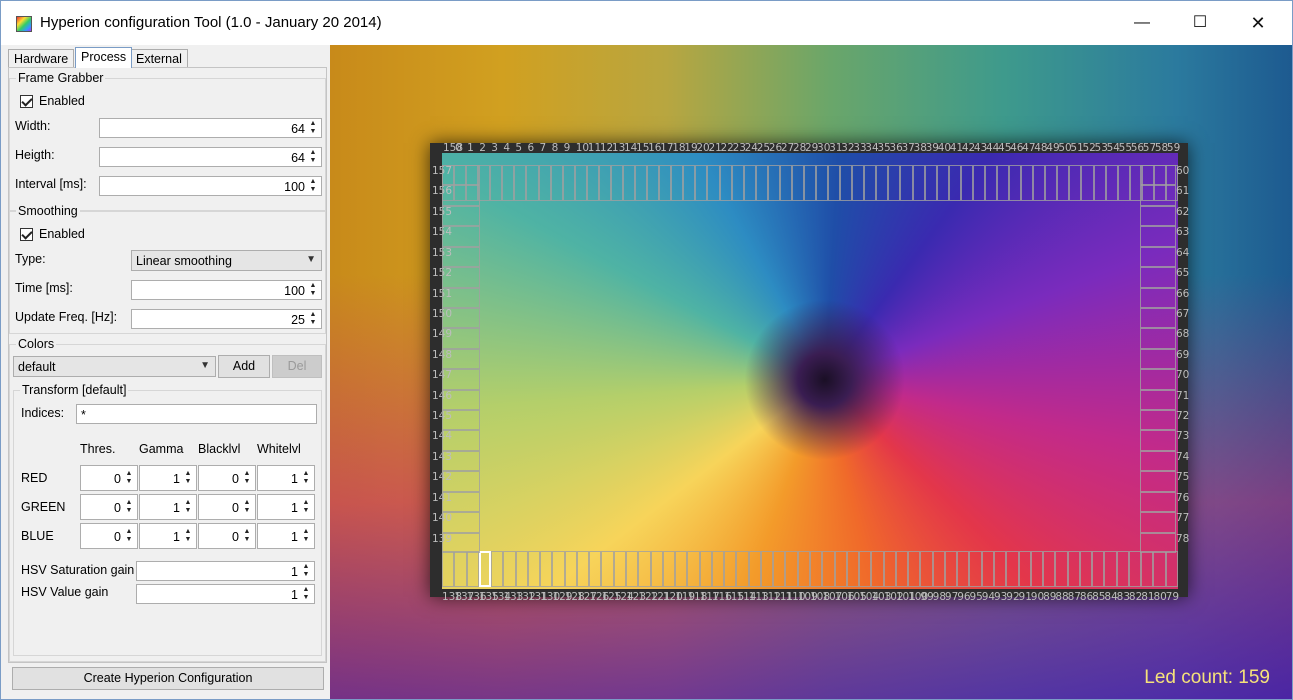 Image resolution: width=1293 pixels, height=700 pixels. I want to click on green-whitelvl-stepper: ▲ ▼, so click(306, 507).